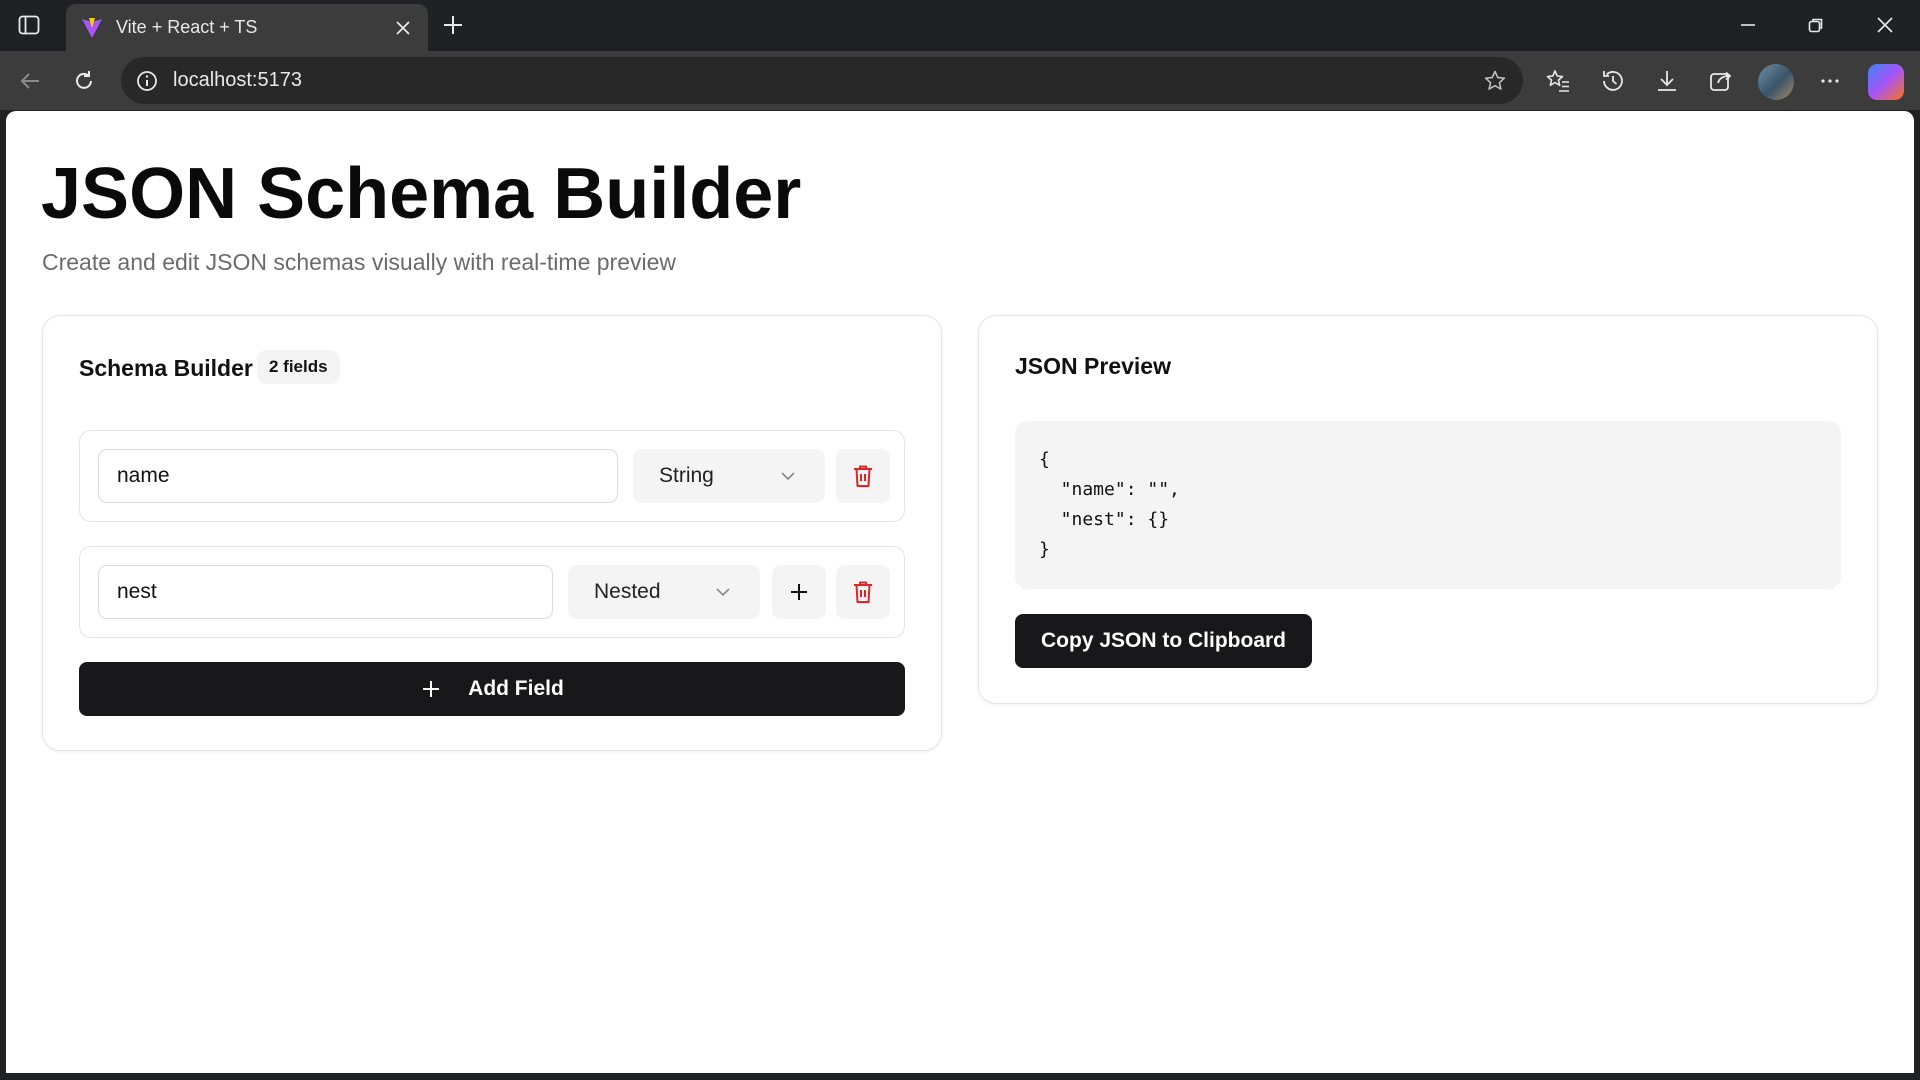 This screenshot has width=1920, height=1080. Describe the element at coordinates (1885, 25) in the screenshot. I see `close-window-icon` at that location.